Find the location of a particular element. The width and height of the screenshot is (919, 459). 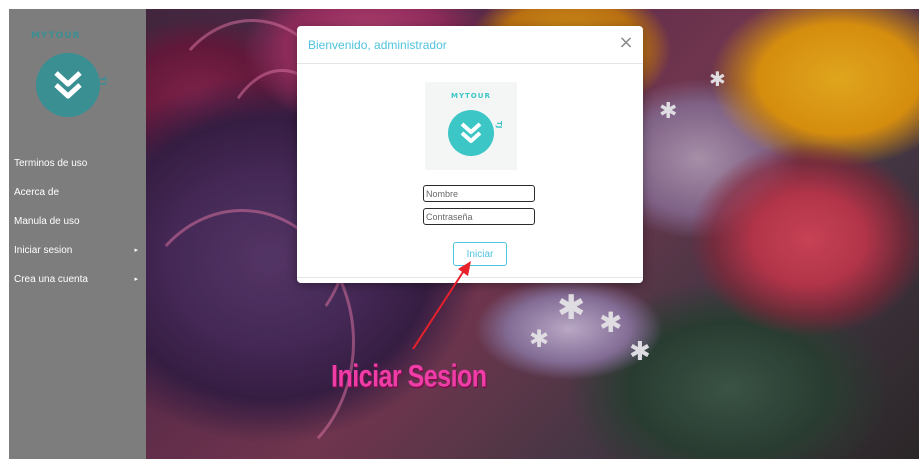

sidebar-item-label: Manula de uso is located at coordinates (47, 221).